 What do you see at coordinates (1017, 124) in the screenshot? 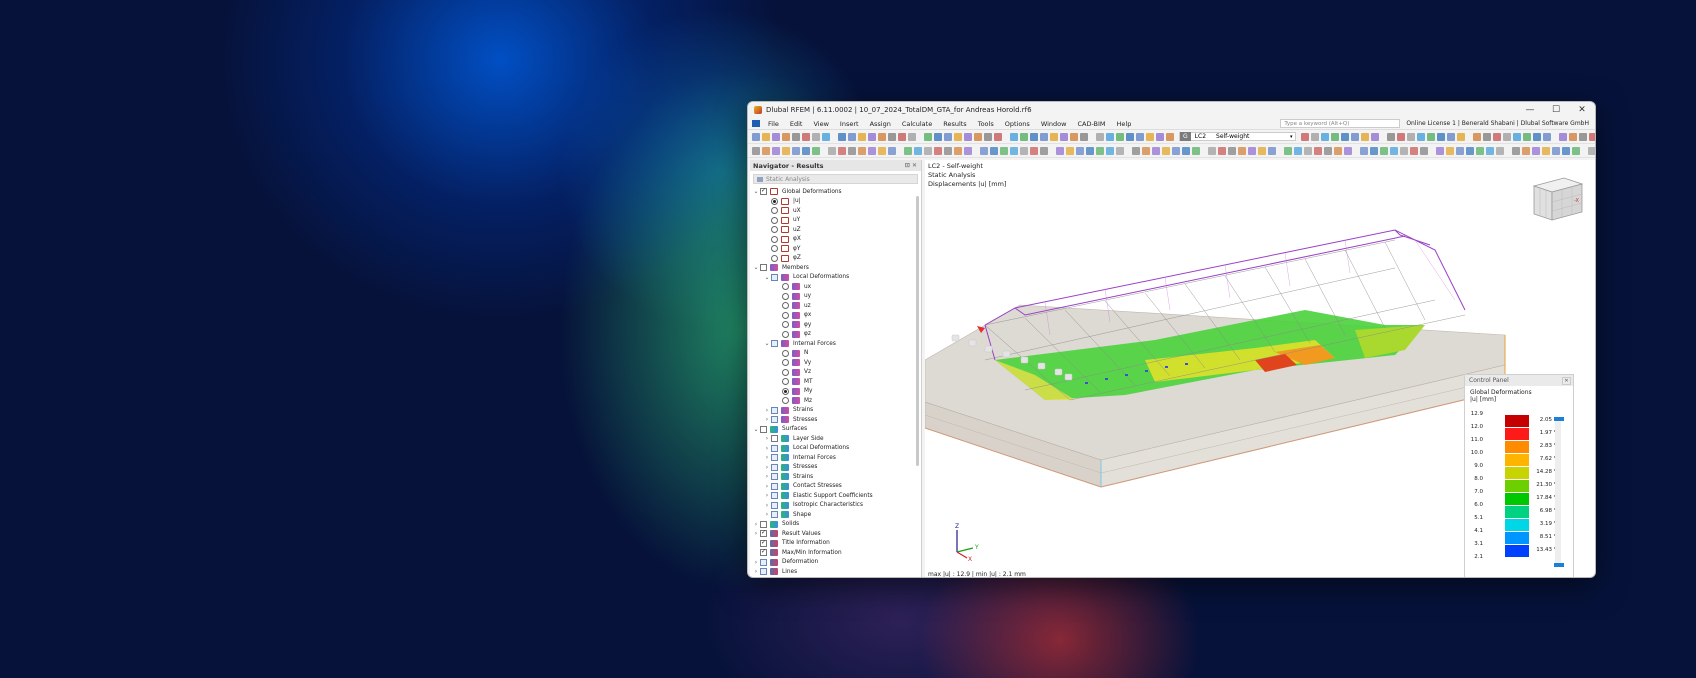
I see `menu-options: Options` at bounding box center [1017, 124].